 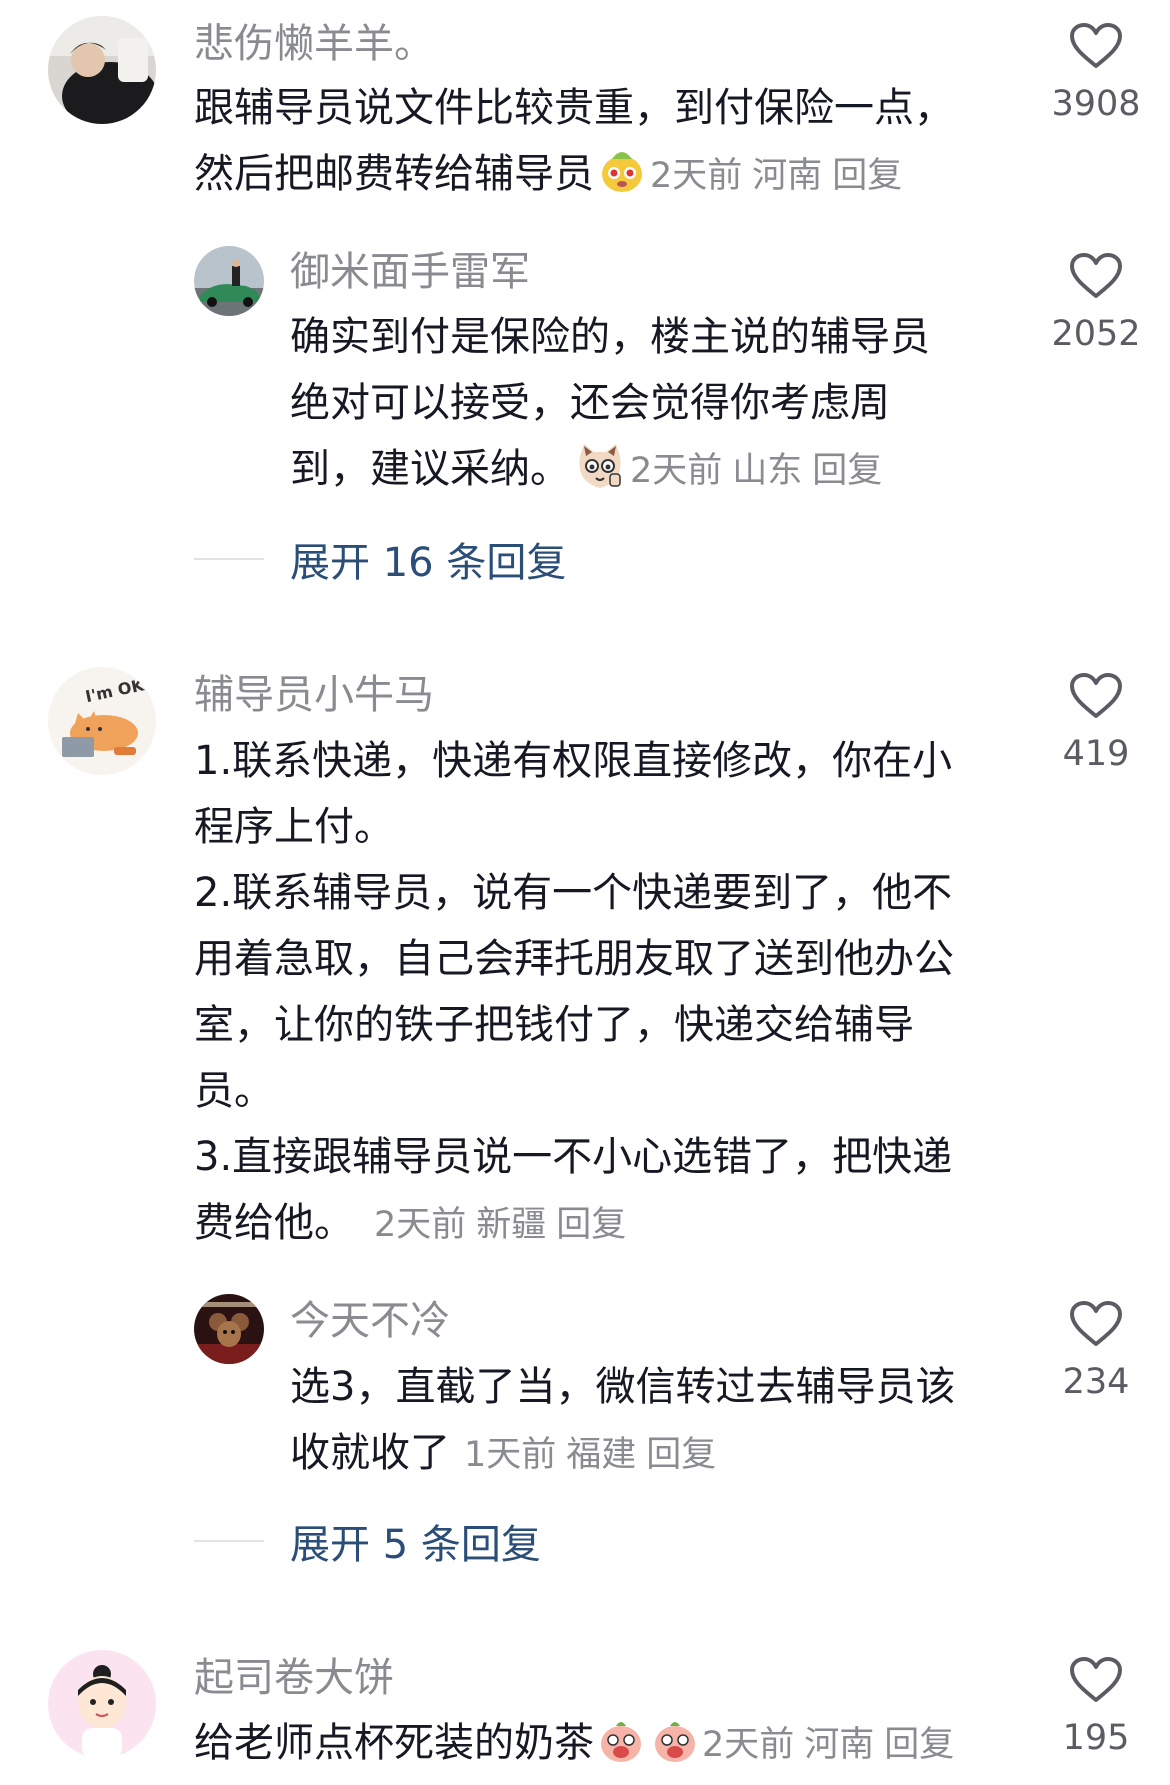 What do you see at coordinates (623, 1387) in the screenshot?
I see `reply-line: 选3，直截了当，微信转过去辅导员该` at bounding box center [623, 1387].